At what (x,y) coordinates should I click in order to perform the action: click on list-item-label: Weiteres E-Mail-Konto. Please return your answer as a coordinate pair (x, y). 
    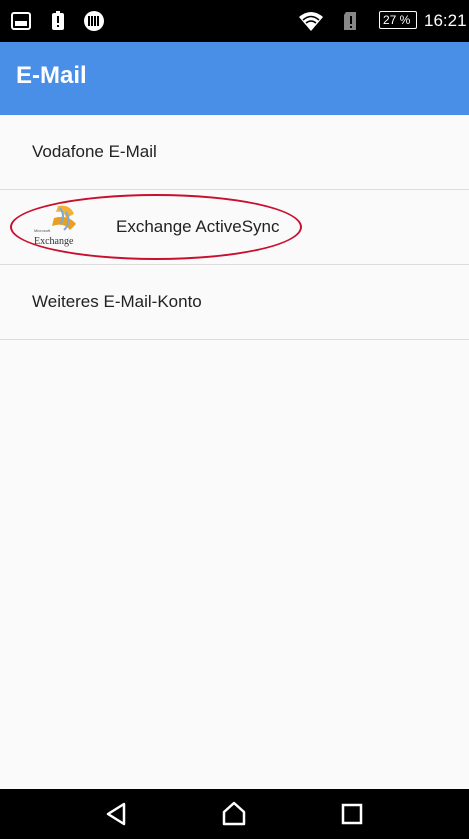
    Looking at the image, I should click on (117, 301).